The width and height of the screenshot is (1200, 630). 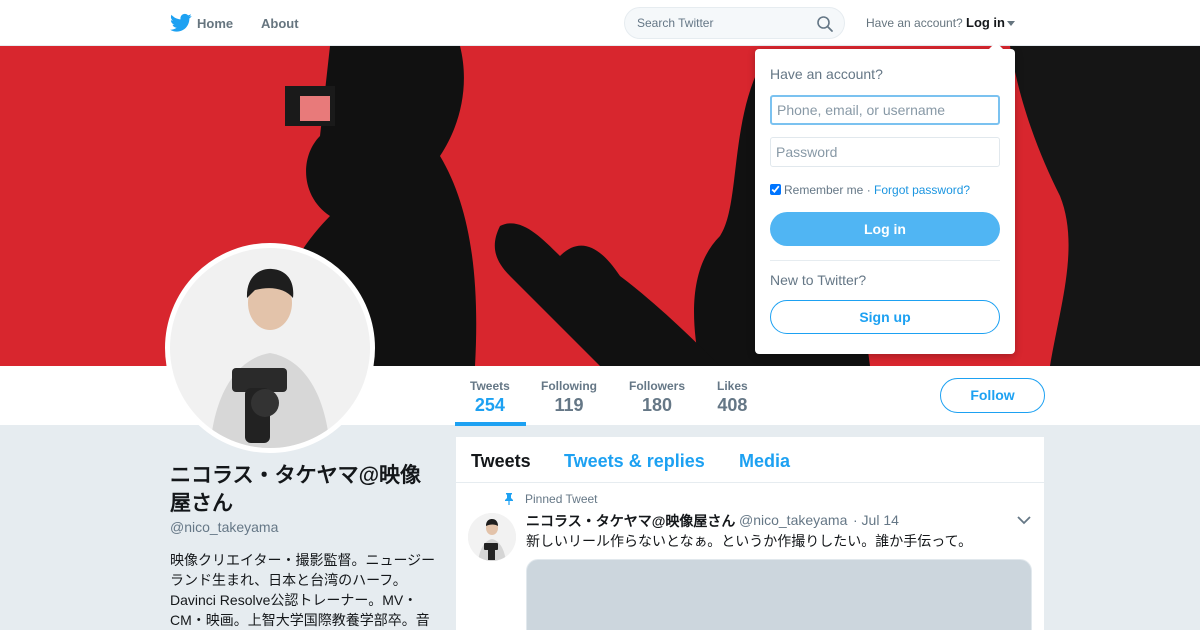 What do you see at coordinates (922, 190) in the screenshot?
I see `forgot-password-link: Forgot password?` at bounding box center [922, 190].